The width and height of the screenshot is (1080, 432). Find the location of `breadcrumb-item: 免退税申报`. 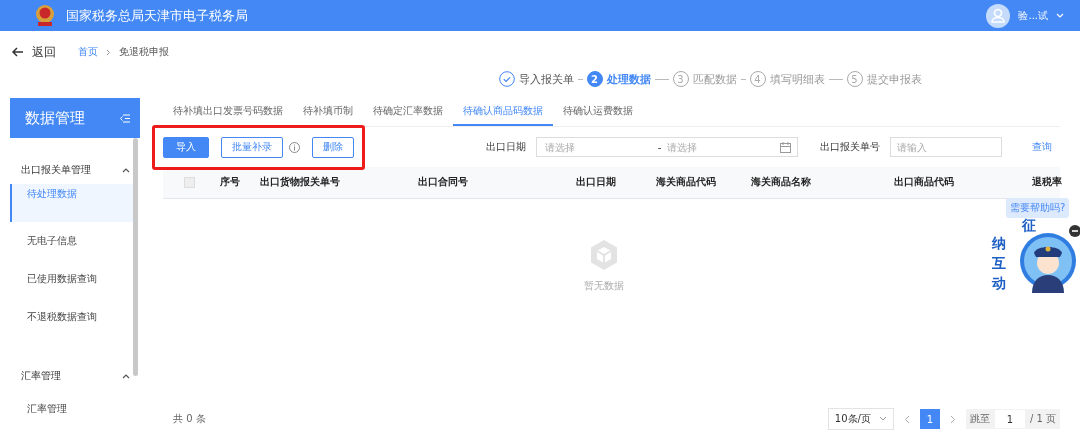

breadcrumb-item: 免退税申报 is located at coordinates (144, 52).